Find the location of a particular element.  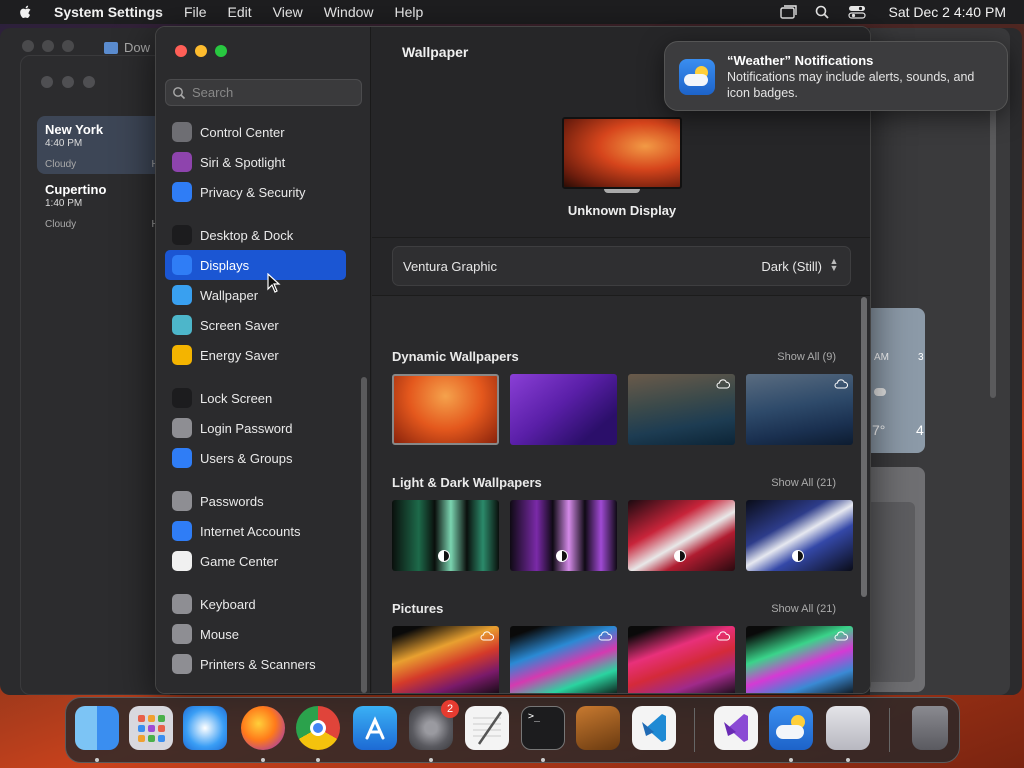

sidebar-item-internet-accounts: Internet Accounts is located at coordinates (255, 531).